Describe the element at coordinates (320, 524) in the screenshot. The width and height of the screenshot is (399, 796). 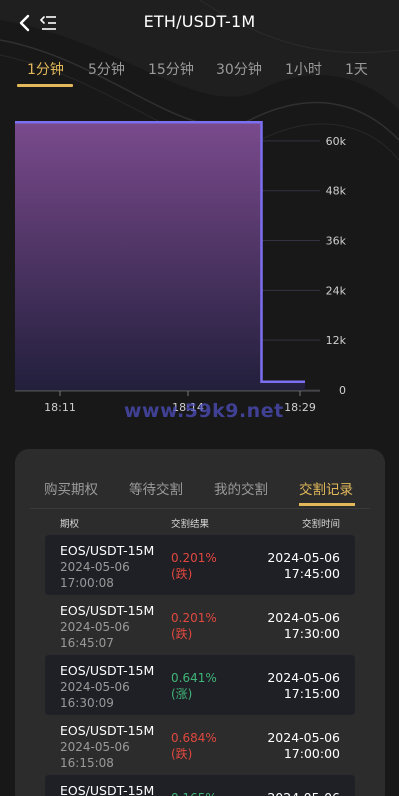
I see `column-header-time: 交割时间` at that location.